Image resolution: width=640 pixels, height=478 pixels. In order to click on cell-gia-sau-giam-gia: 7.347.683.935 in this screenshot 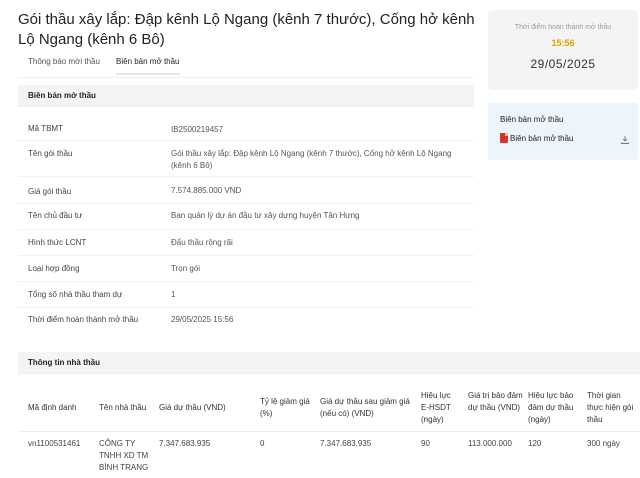, I will do `click(346, 443)`.